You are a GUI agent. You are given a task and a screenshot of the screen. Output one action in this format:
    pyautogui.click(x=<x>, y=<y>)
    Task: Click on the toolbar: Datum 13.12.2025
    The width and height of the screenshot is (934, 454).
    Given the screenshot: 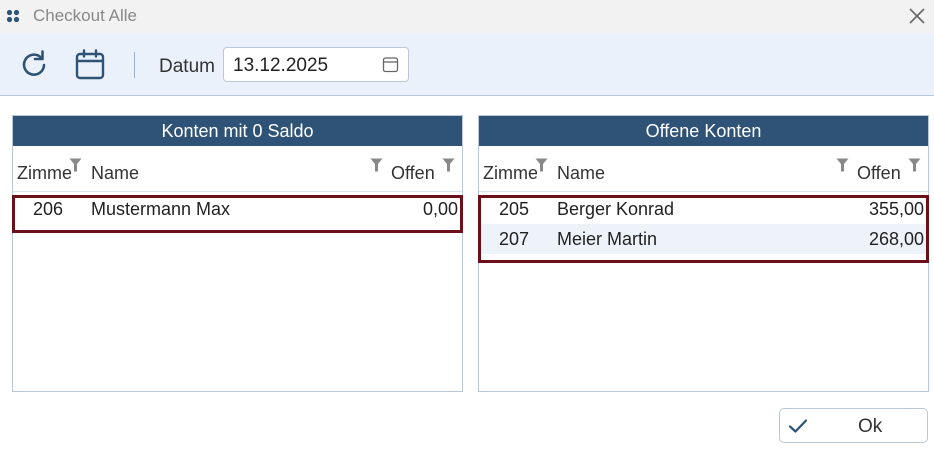 What is the action you would take?
    pyautogui.click(x=467, y=64)
    